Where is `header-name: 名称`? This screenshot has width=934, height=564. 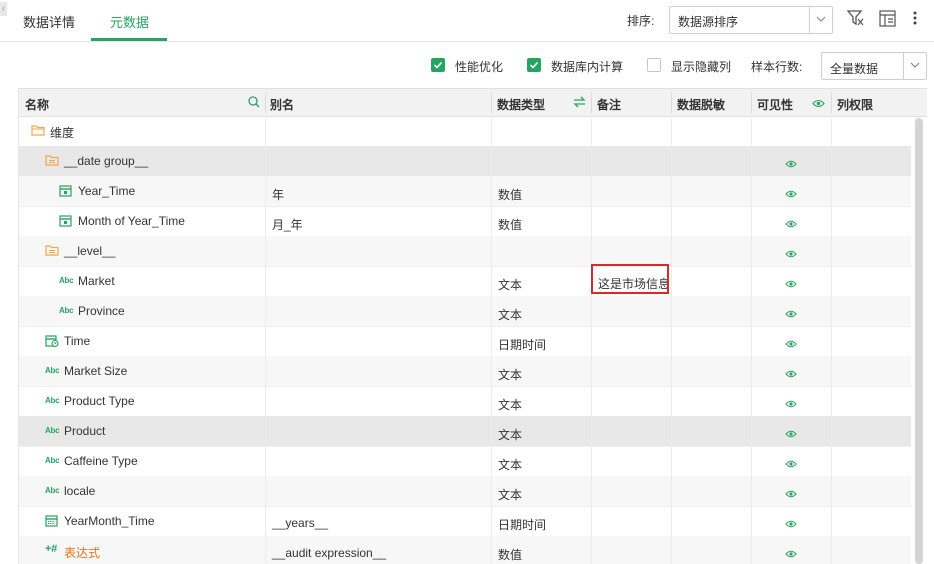 header-name: 名称 is located at coordinates (37, 104).